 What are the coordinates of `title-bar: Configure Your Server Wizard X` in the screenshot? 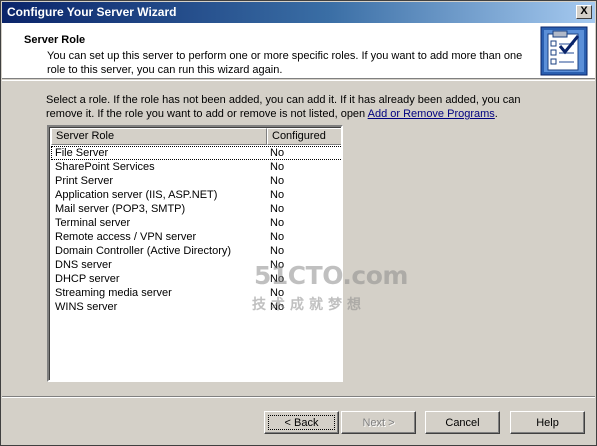 It's located at (298, 12).